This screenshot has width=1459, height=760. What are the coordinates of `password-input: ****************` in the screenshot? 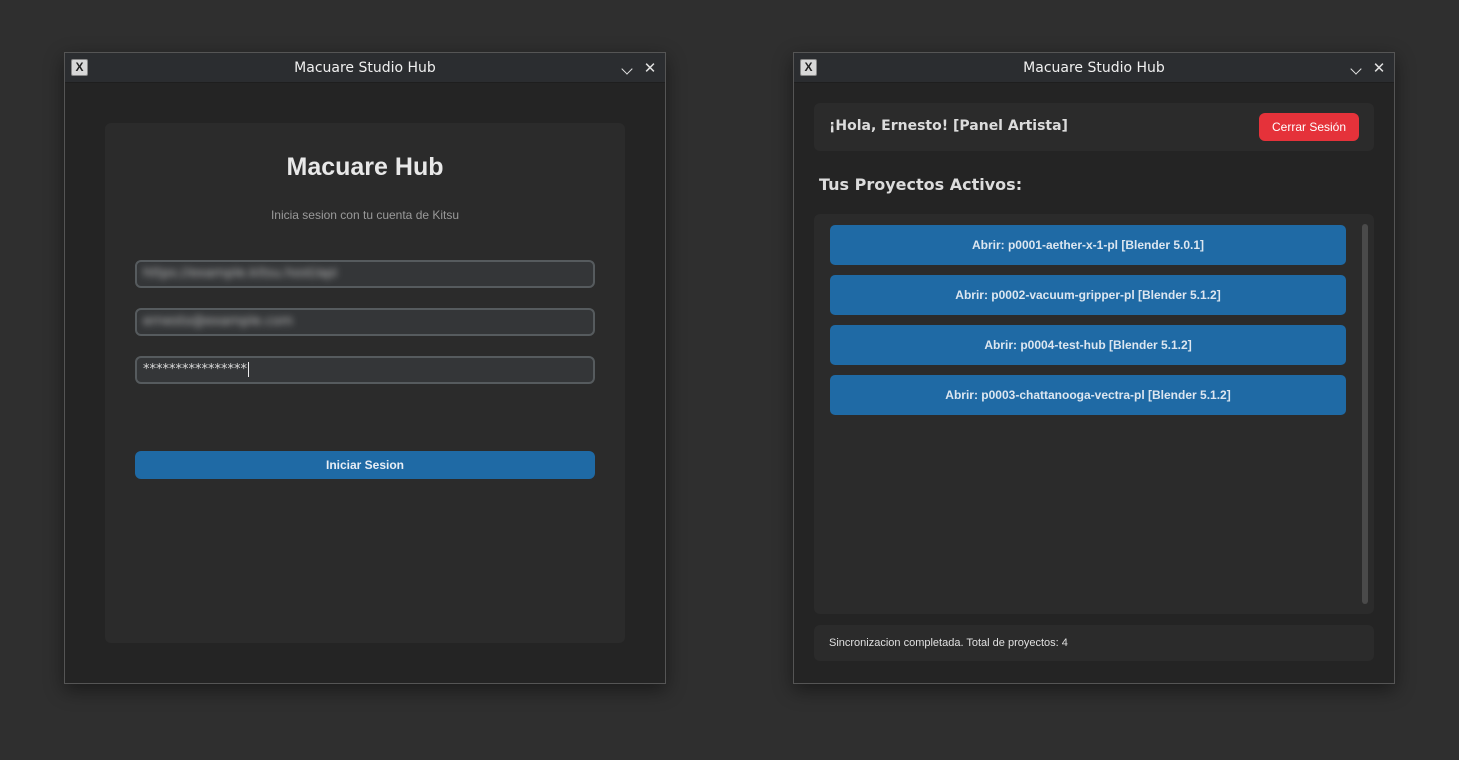 It's located at (365, 370).